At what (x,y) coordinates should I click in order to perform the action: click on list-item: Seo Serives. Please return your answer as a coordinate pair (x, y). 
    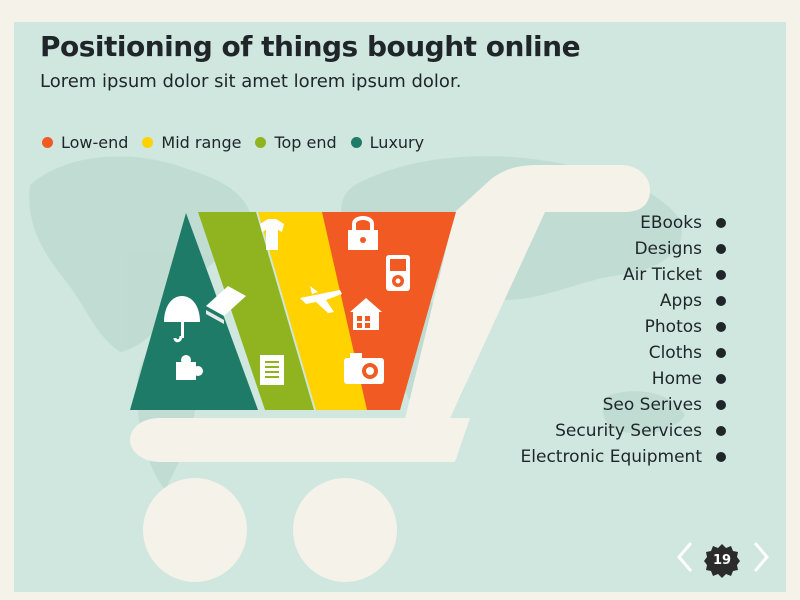
    Looking at the image, I should click on (575, 405).